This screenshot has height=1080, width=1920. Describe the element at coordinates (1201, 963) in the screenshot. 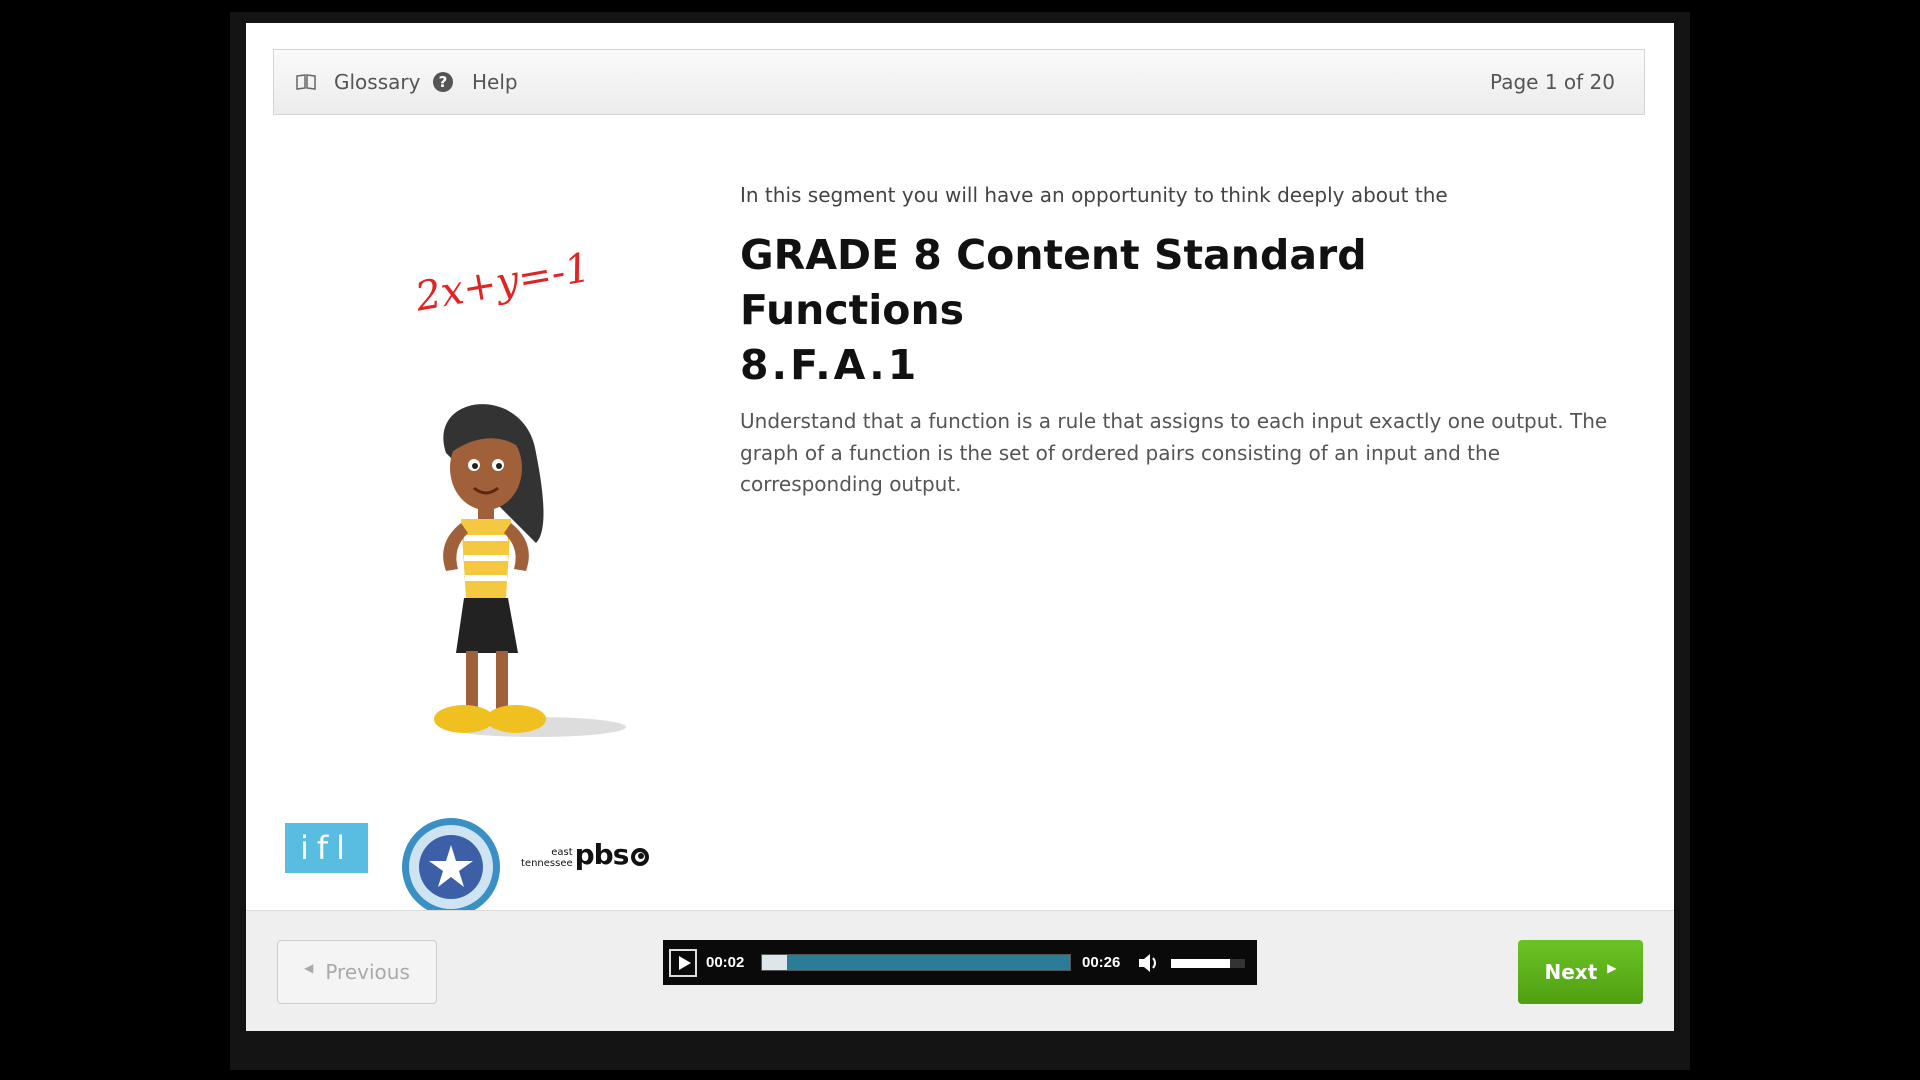

I see `volume-fill` at that location.